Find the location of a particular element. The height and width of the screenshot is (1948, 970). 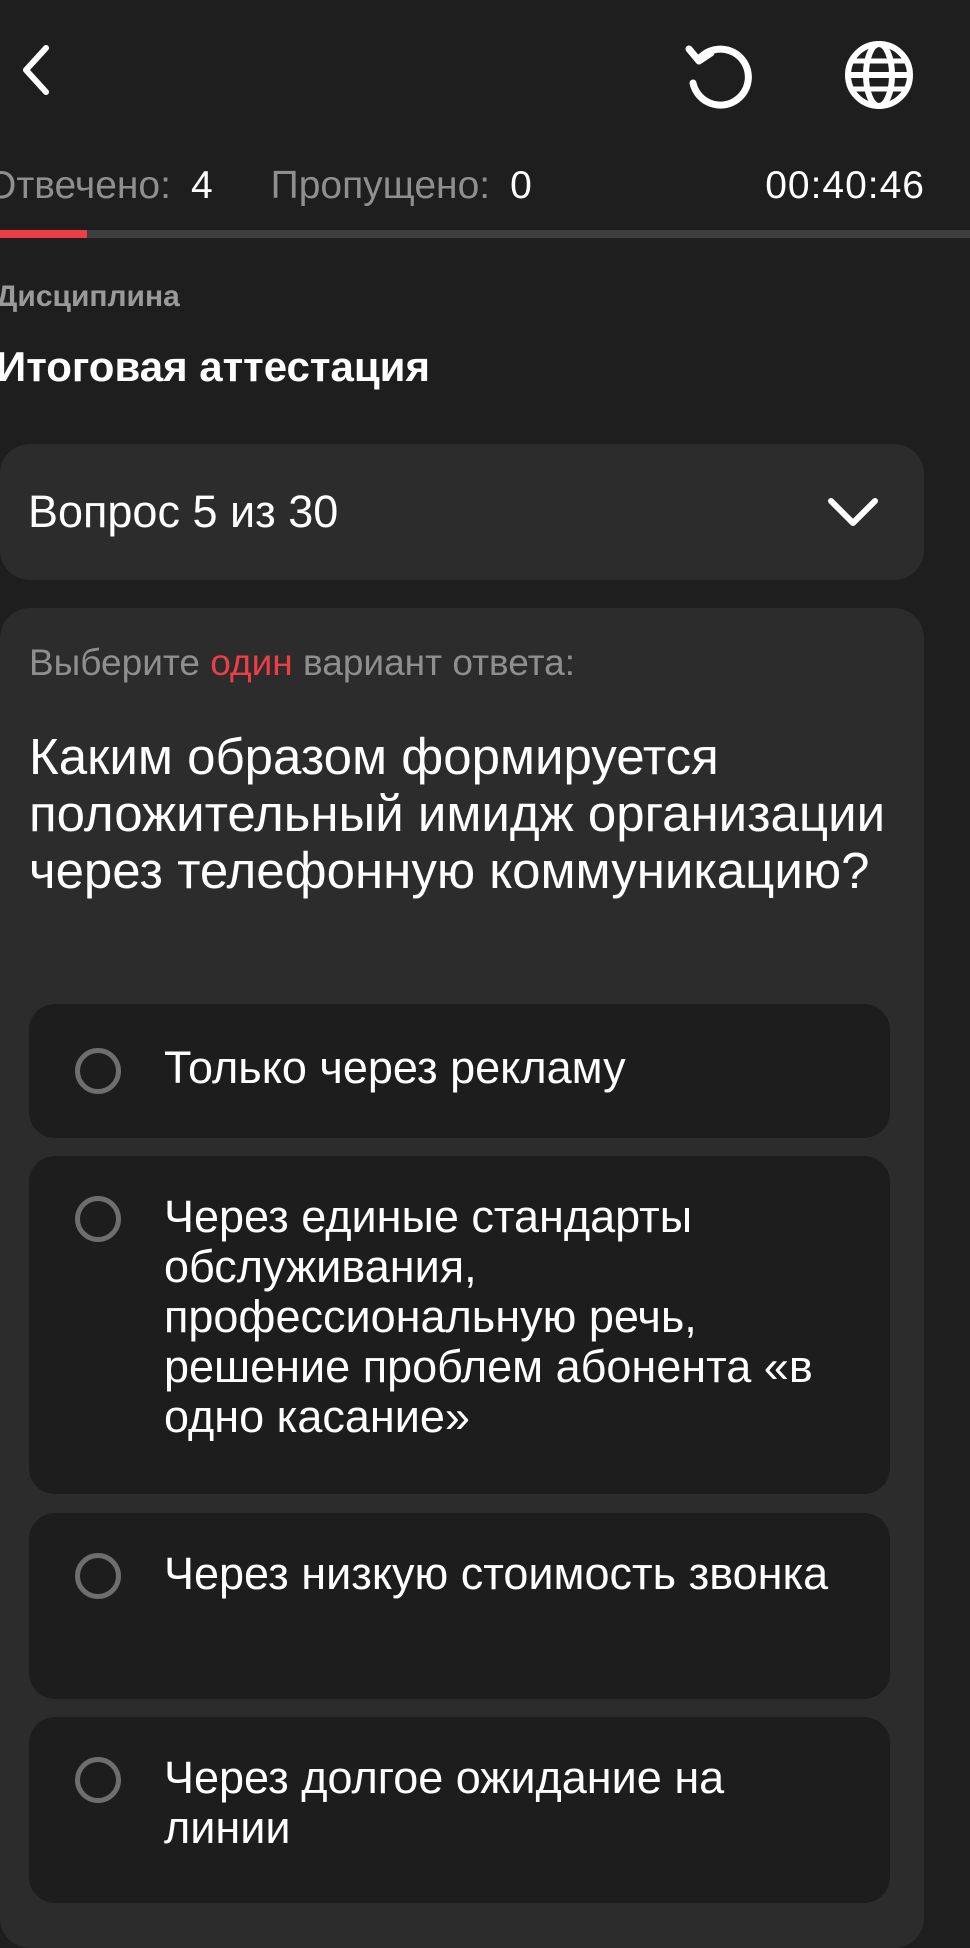

discipline-title: Итоговая аттестация is located at coordinates (215, 366).